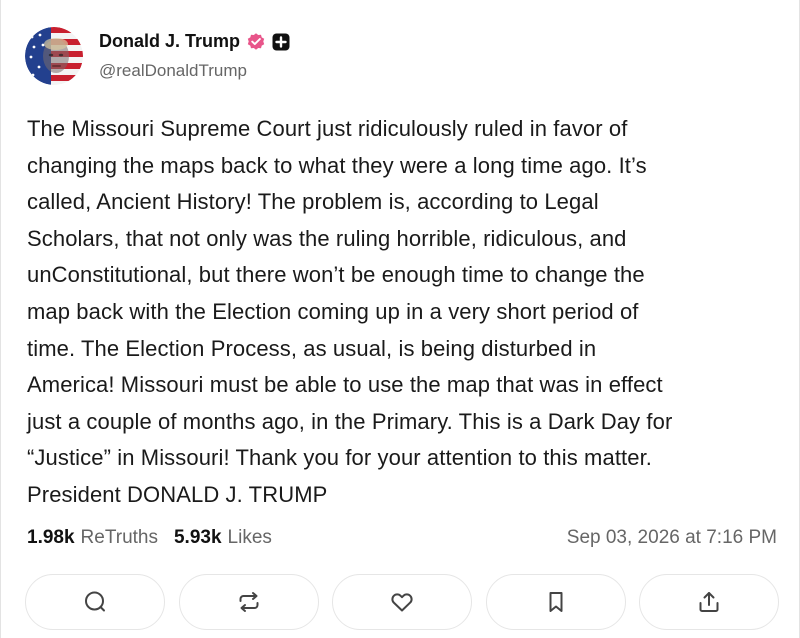 The height and width of the screenshot is (638, 800). I want to click on retruth-button, so click(248, 602).